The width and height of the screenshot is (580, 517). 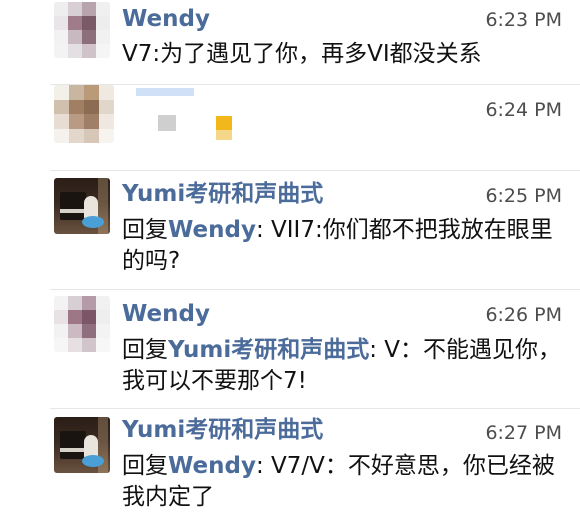 What do you see at coordinates (344, 482) in the screenshot?
I see `message-text: 回复Wendy: V7/V：不好意思，你已经被我内定了` at bounding box center [344, 482].